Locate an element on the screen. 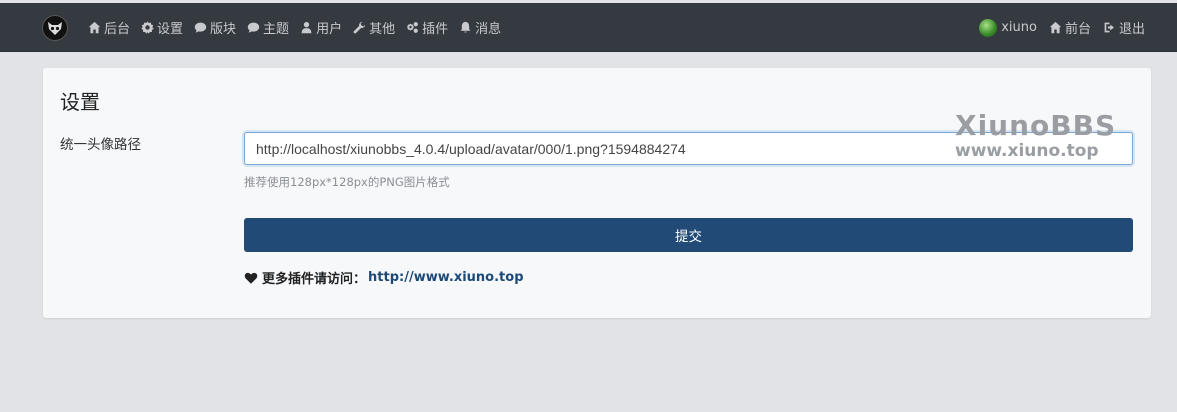  watermark-url: www.xiuno.top is located at coordinates (1027, 151).